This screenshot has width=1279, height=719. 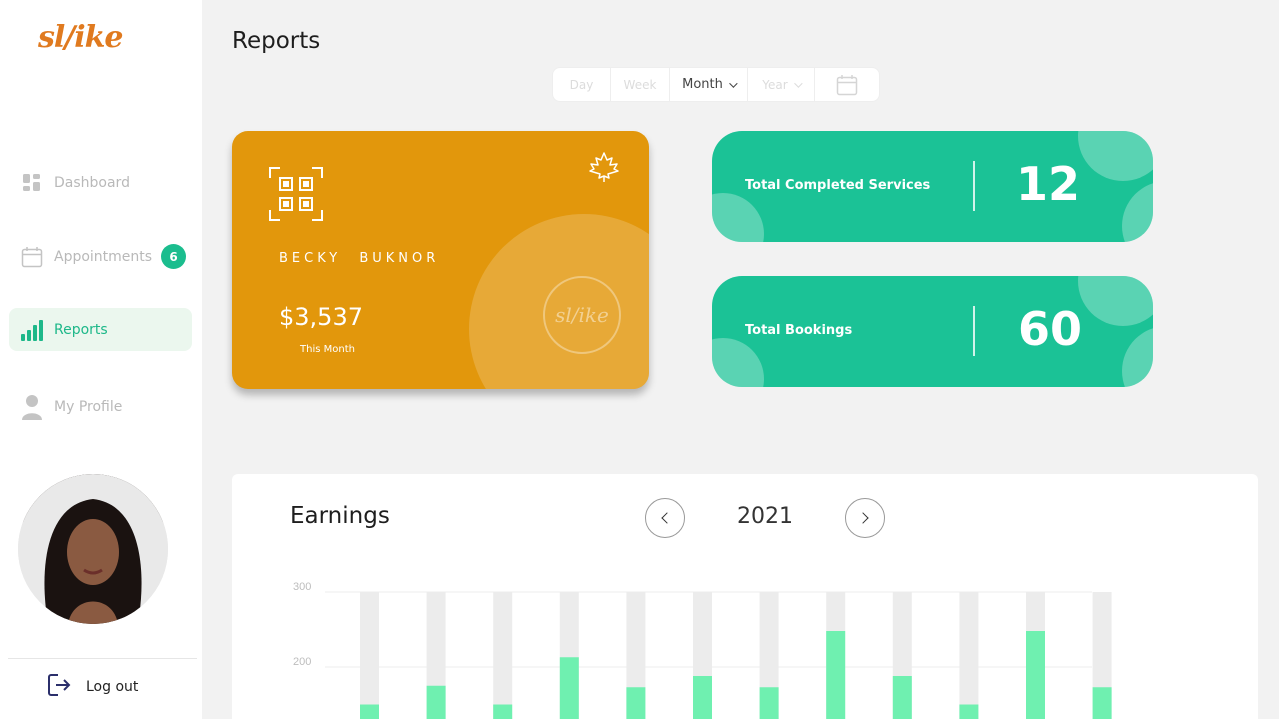 I want to click on period-week: Week, so click(x=640, y=84).